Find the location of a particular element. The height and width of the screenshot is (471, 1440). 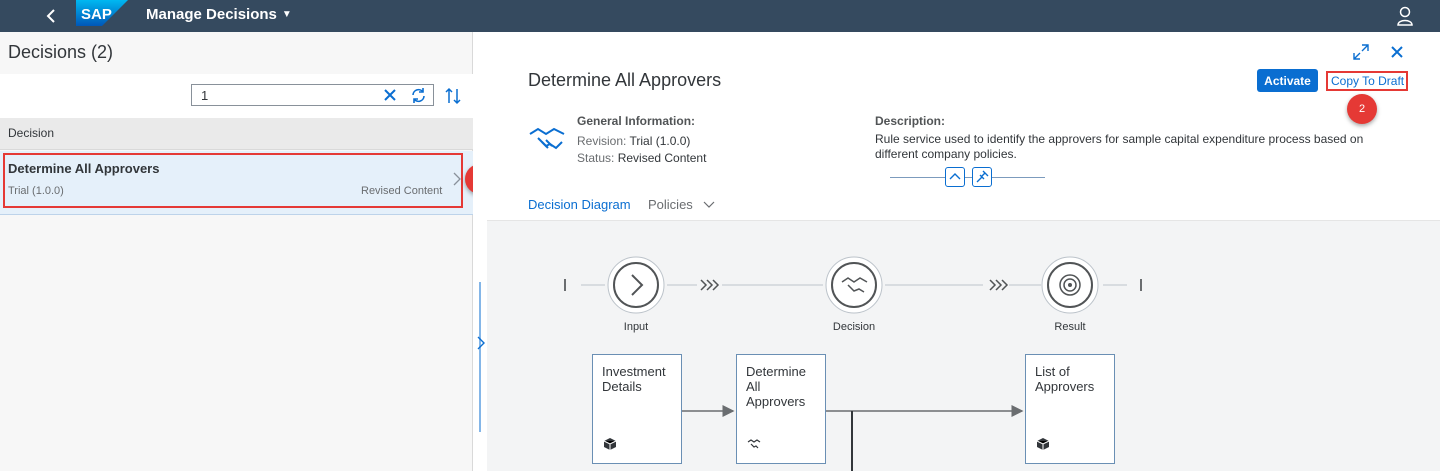

search-value: 1 is located at coordinates (204, 95).